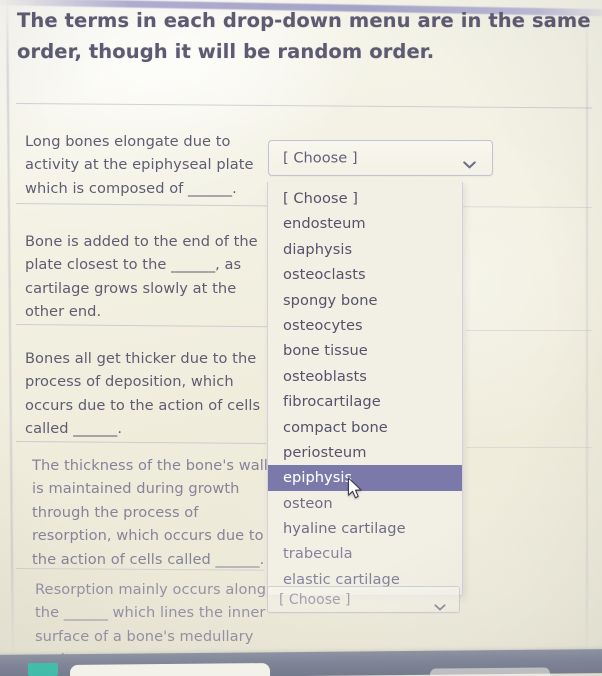 This screenshot has height=676, width=602. Describe the element at coordinates (365, 198) in the screenshot. I see `option-item: [ Choose ]` at that location.